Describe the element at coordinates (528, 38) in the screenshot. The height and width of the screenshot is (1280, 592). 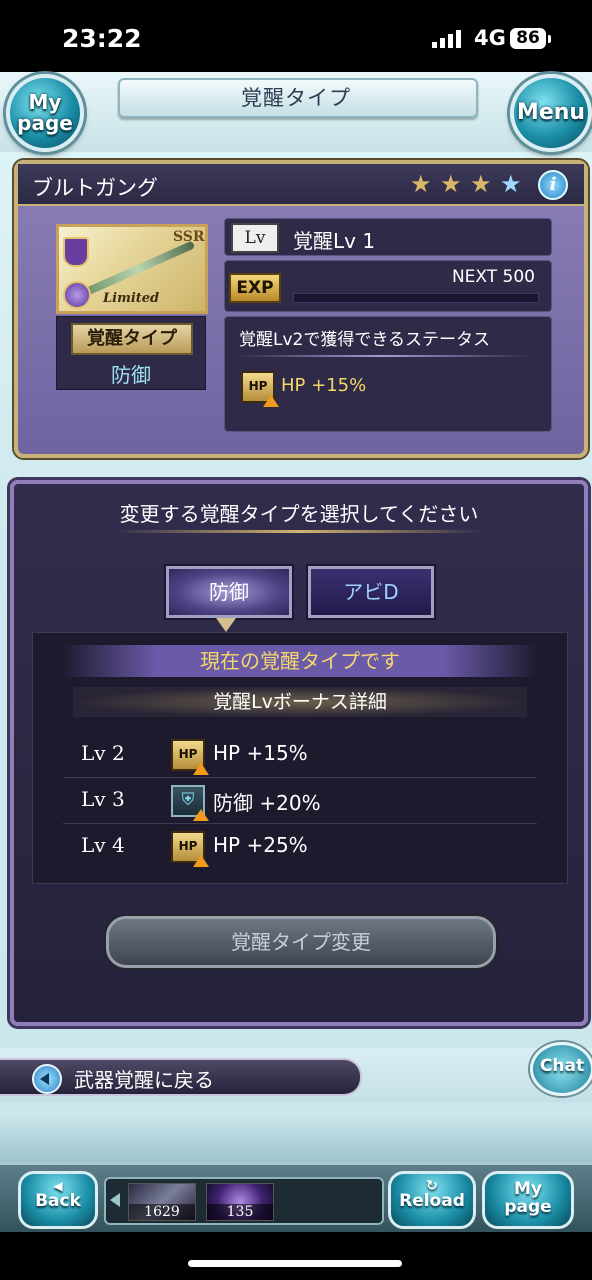
I see `battery-icon: 86` at that location.